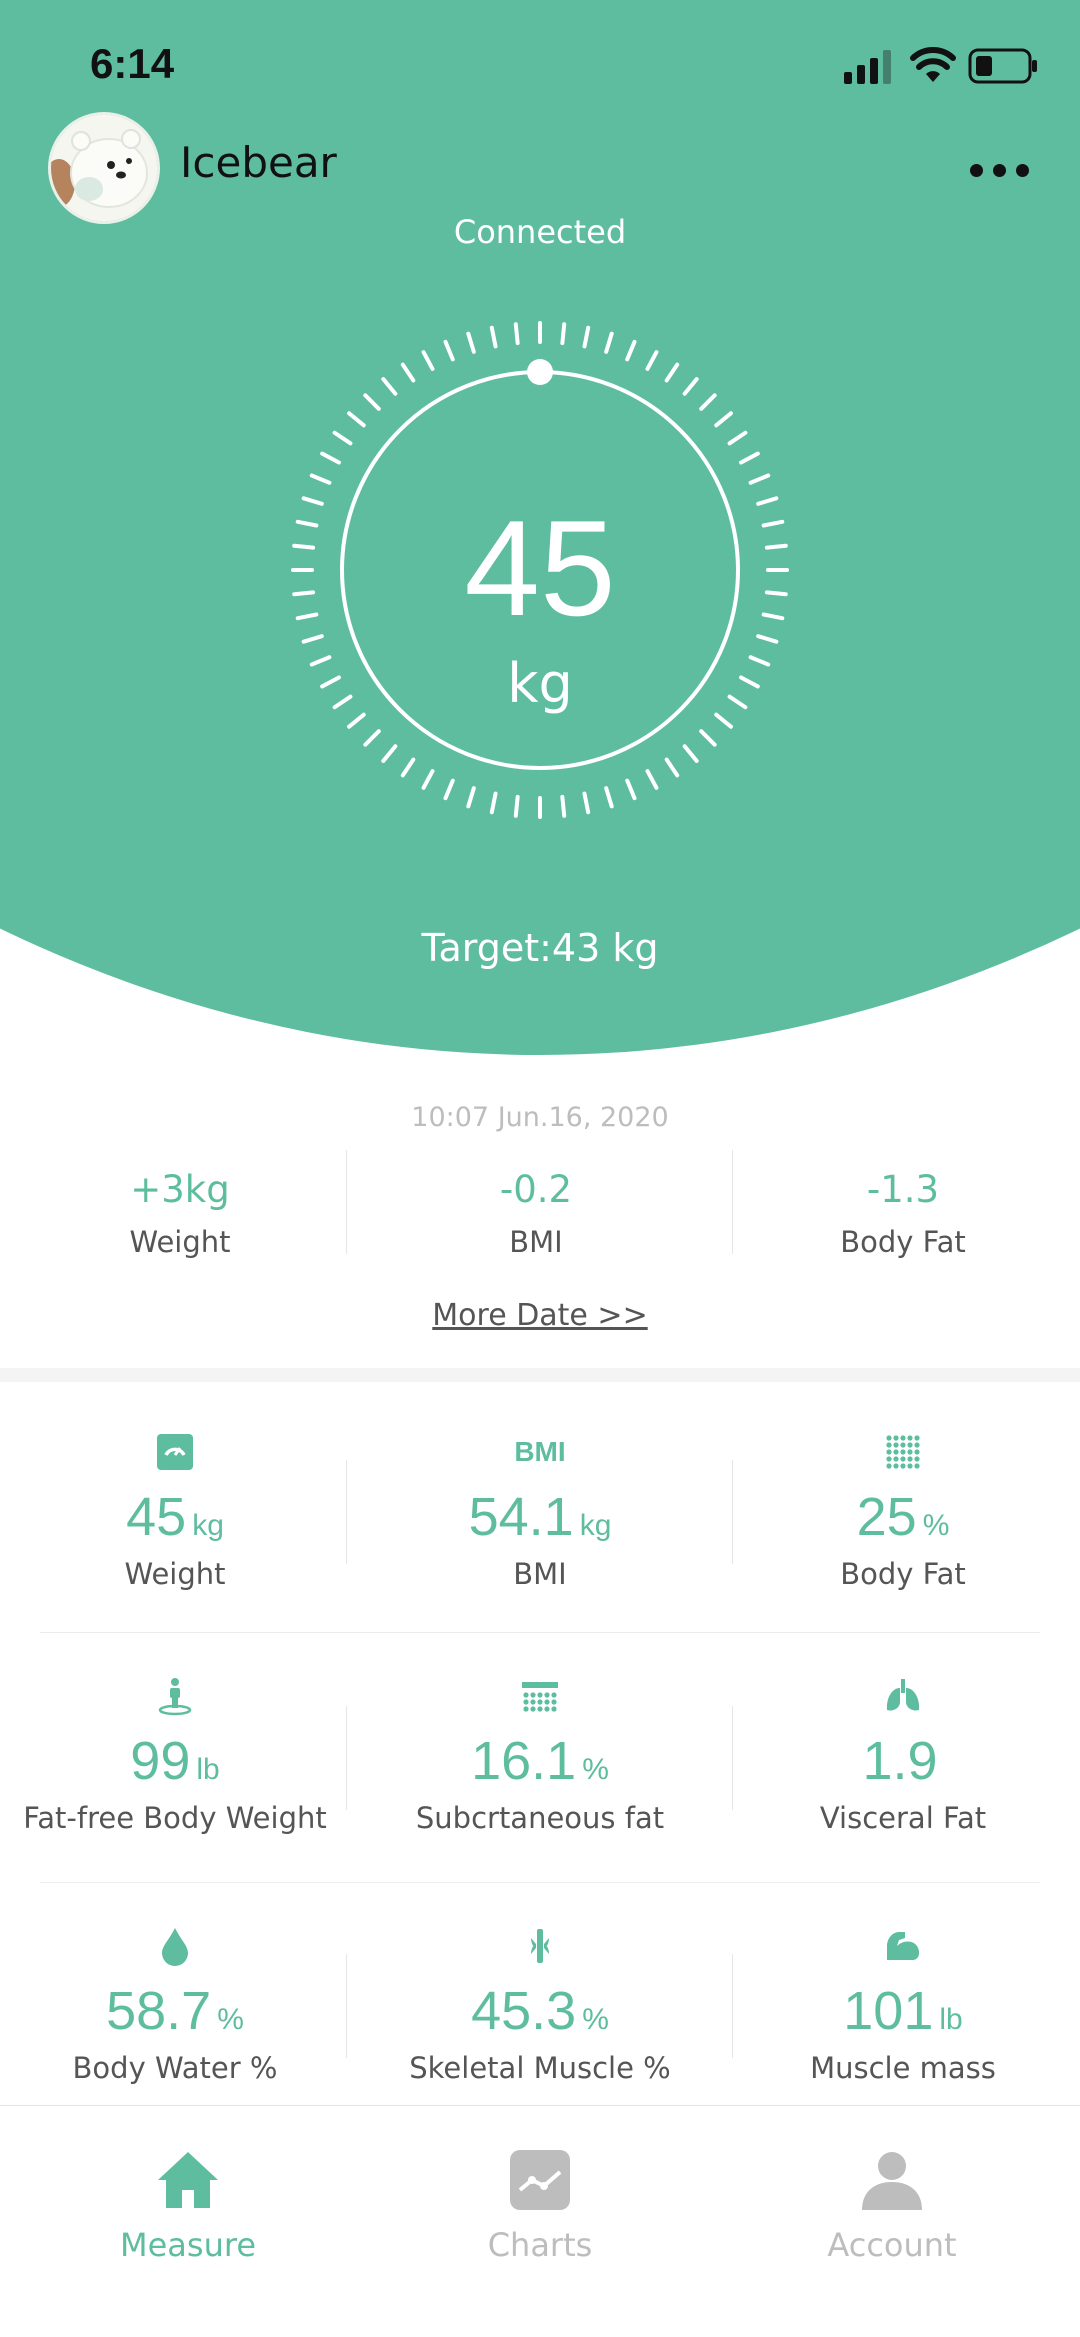 Image resolution: width=1080 pixels, height=2337 pixels. I want to click on status-bar: 6:14, so click(540, 65).